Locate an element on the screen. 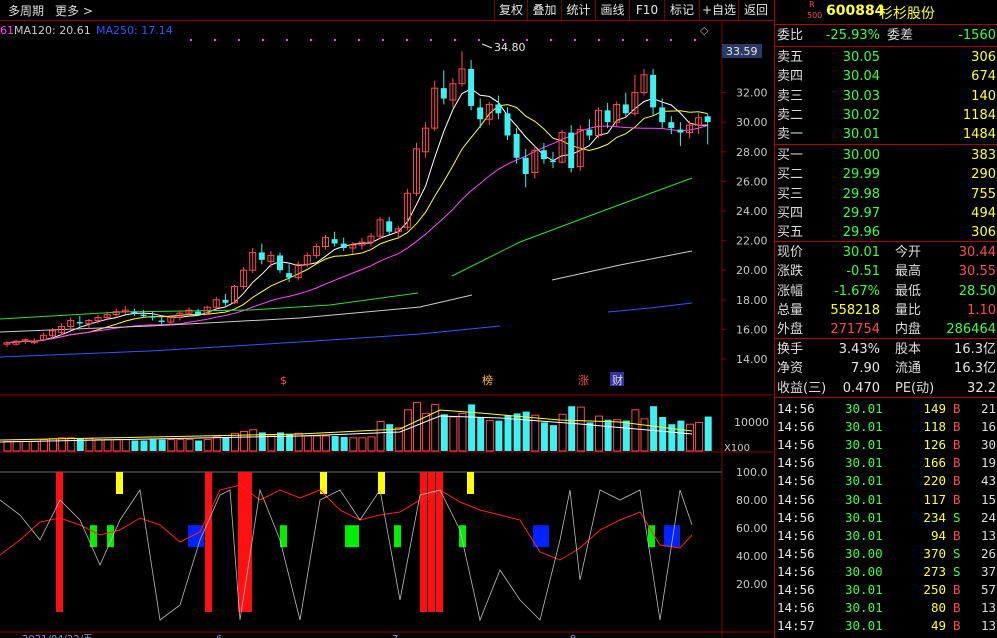  quote-row: 总量 558218 量比 1.10 is located at coordinates (886, 310).